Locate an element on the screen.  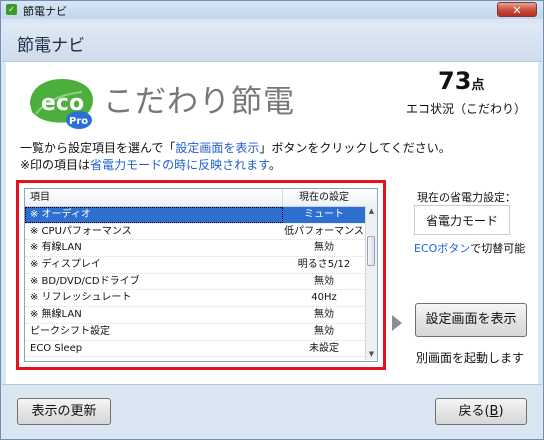
back-button: 戻る(B) is located at coordinates (481, 411).